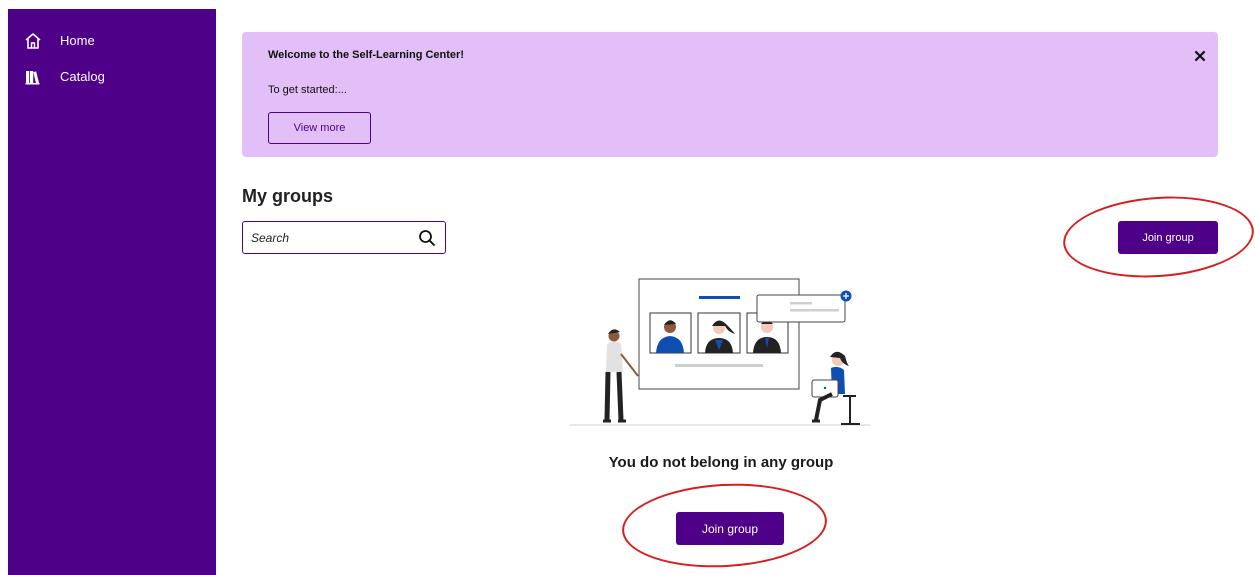 The image size is (1255, 575). Describe the element at coordinates (1200, 56) in the screenshot. I see `close-icon` at that location.